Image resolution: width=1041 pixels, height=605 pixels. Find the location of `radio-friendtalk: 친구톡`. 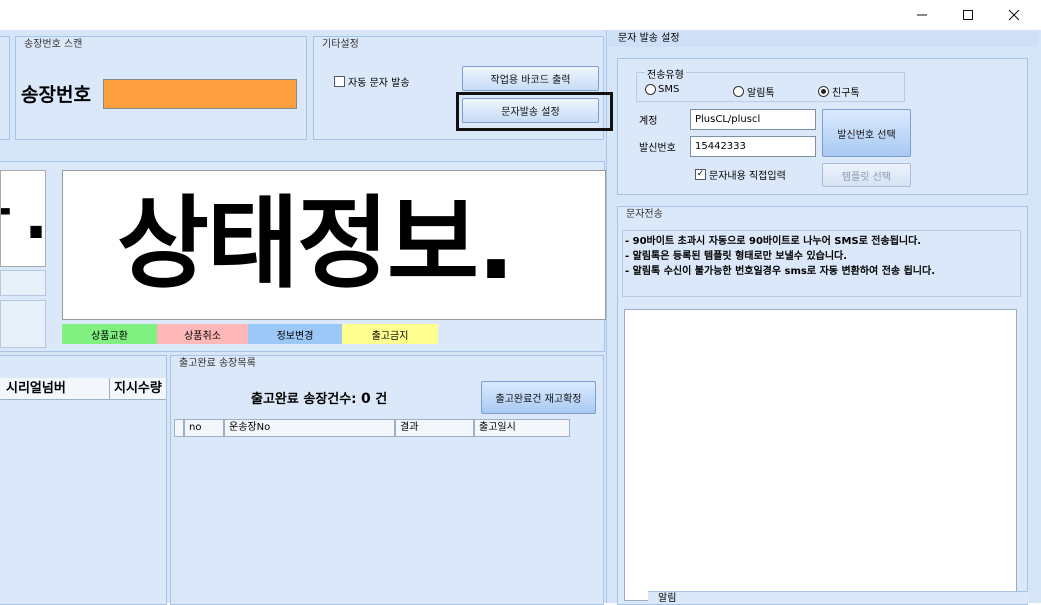

radio-friendtalk: 친구톡 is located at coordinates (839, 91).